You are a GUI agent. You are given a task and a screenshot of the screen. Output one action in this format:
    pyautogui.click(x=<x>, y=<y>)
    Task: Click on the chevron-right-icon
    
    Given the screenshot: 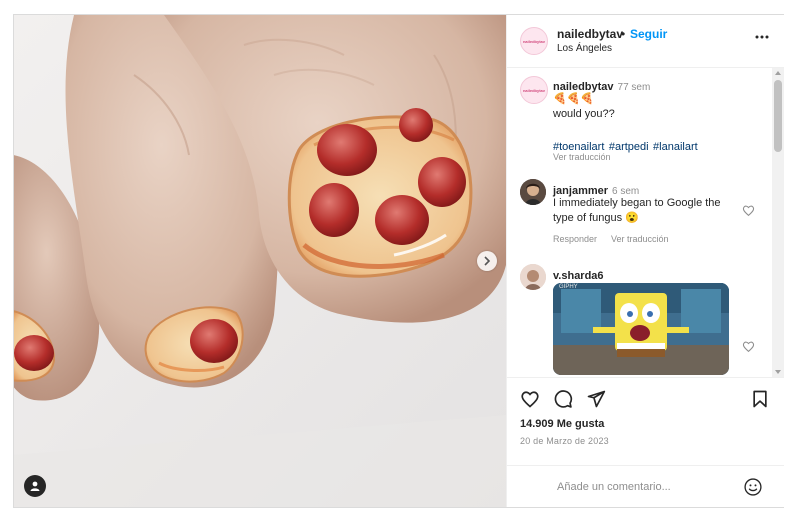 What is the action you would take?
    pyautogui.click(x=487, y=261)
    